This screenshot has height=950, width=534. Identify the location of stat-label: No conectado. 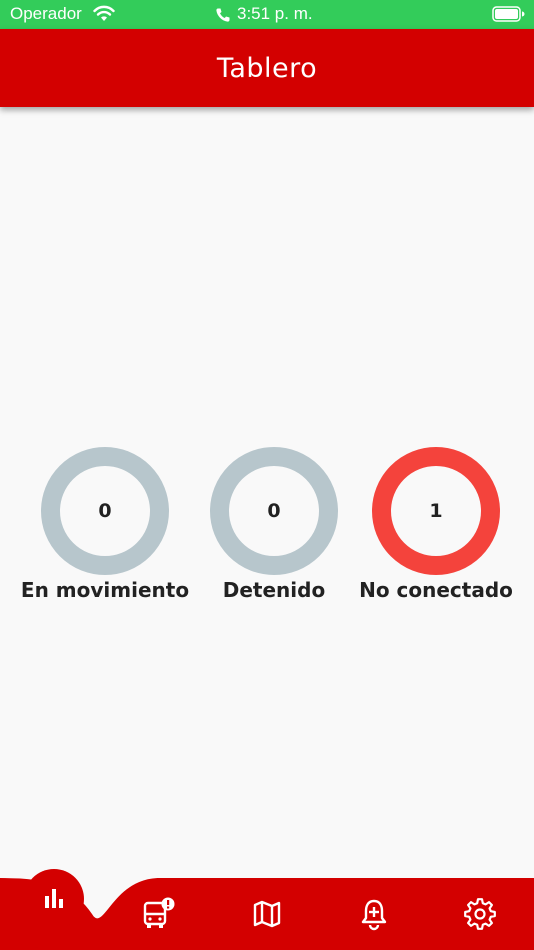
(436, 590).